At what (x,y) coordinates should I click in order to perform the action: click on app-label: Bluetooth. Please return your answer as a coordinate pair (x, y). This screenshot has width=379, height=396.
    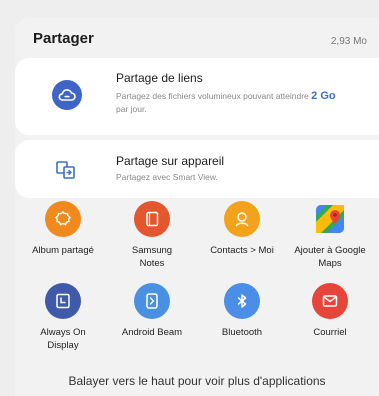
    Looking at the image, I should click on (242, 332).